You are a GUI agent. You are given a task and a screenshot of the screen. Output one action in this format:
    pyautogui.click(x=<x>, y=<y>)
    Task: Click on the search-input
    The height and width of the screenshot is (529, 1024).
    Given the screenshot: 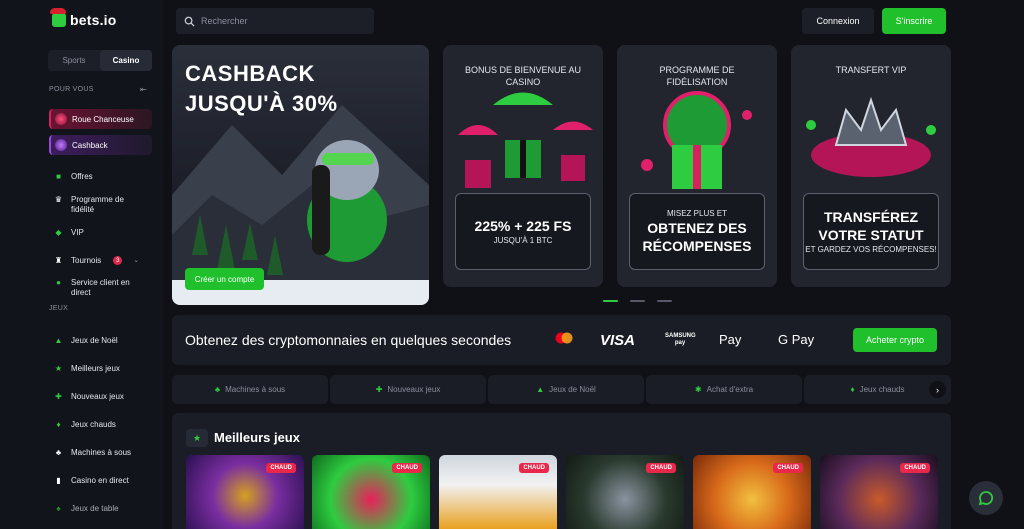 What is the action you would take?
    pyautogui.click(x=281, y=21)
    